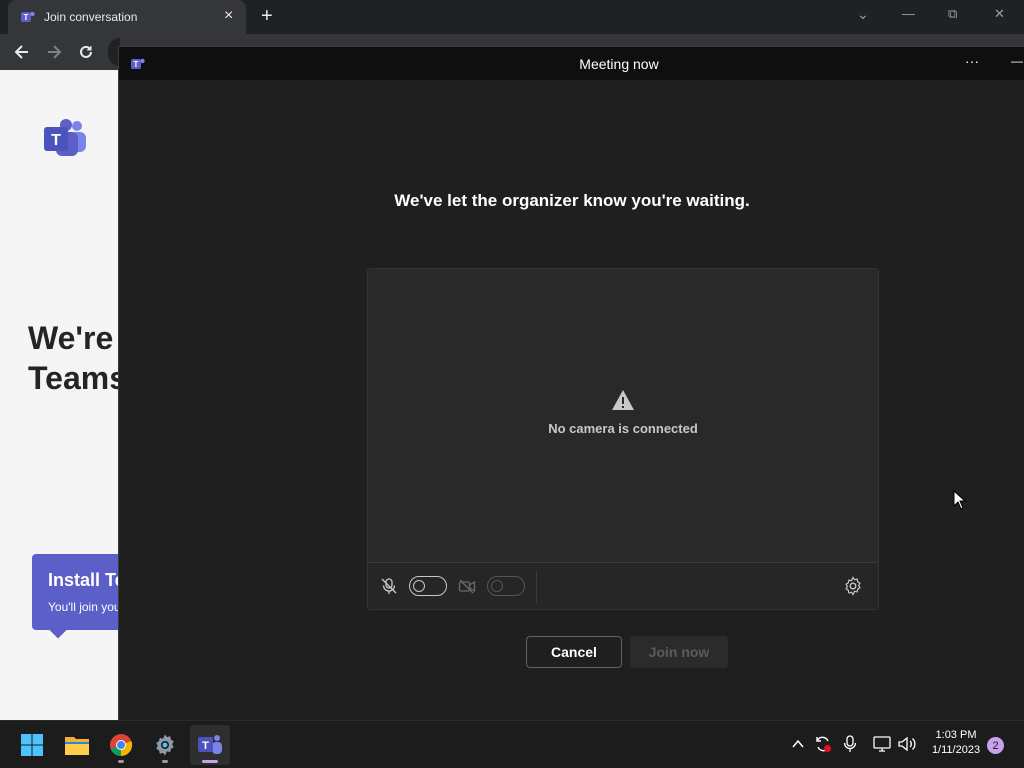 This screenshot has width=1024, height=768. I want to click on page-heading-line2: Teams, so click(74, 378).